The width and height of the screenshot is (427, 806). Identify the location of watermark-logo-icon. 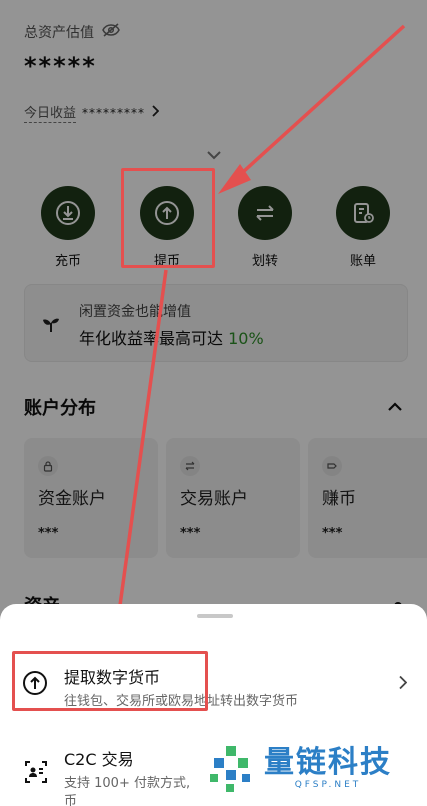
(230, 769).